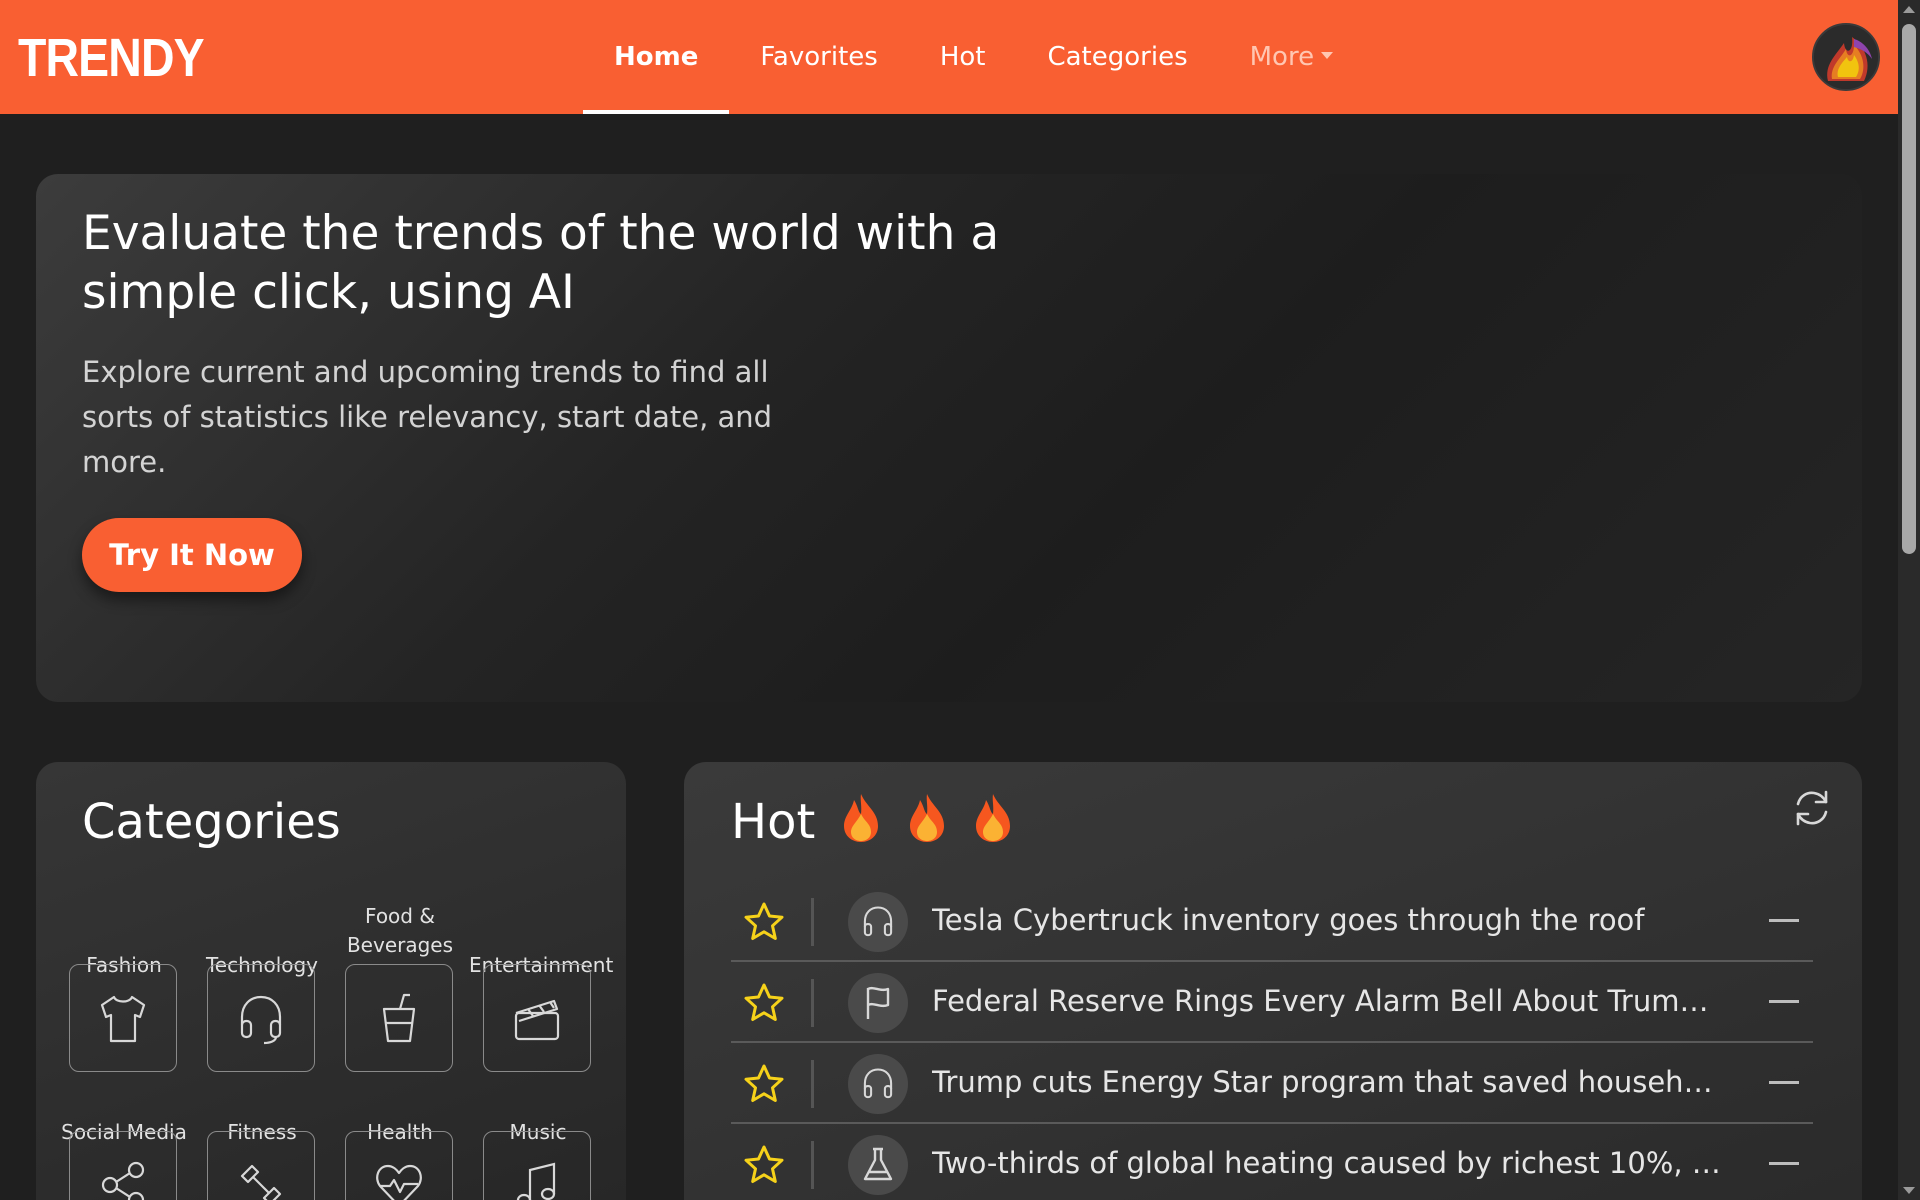 This screenshot has height=1200, width=1920. I want to click on nav-more-dropdown: More, so click(1291, 57).